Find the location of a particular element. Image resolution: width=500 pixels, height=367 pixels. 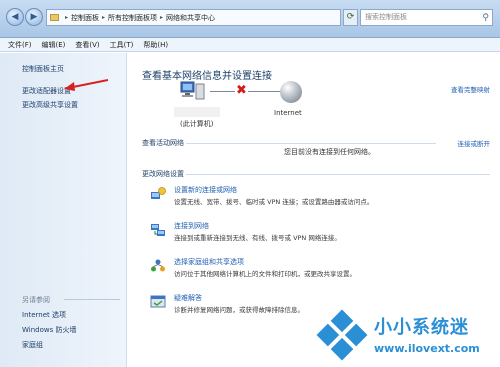

blurred-computer-name is located at coordinates (197, 112).